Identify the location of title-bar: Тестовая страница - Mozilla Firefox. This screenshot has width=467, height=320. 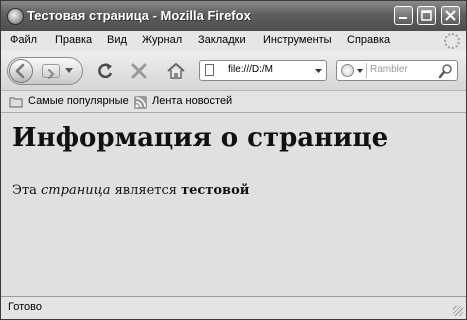
(233, 16).